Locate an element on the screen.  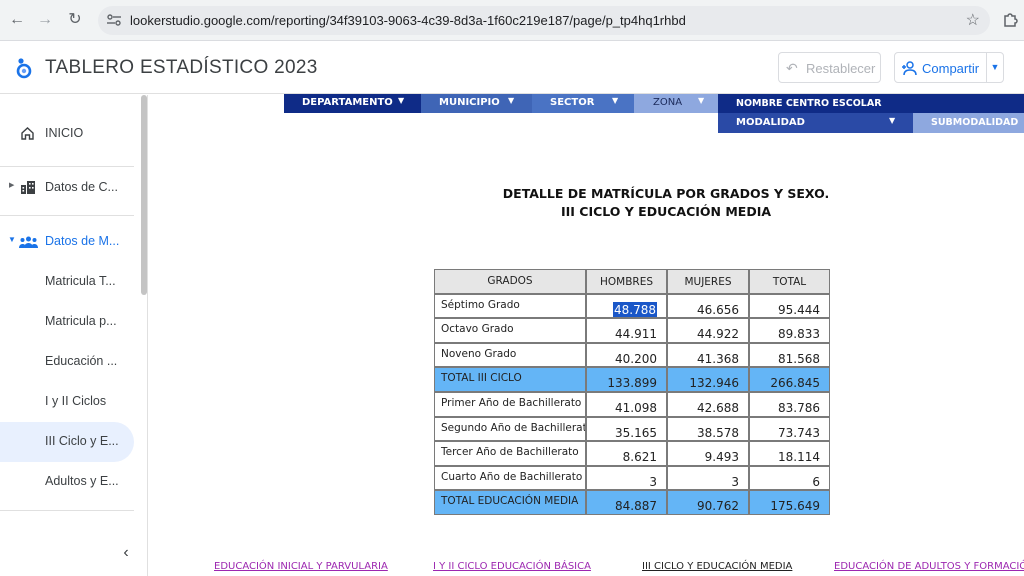
table-cell-grado: Primer Año de Bachillerato is located at coordinates (510, 404).